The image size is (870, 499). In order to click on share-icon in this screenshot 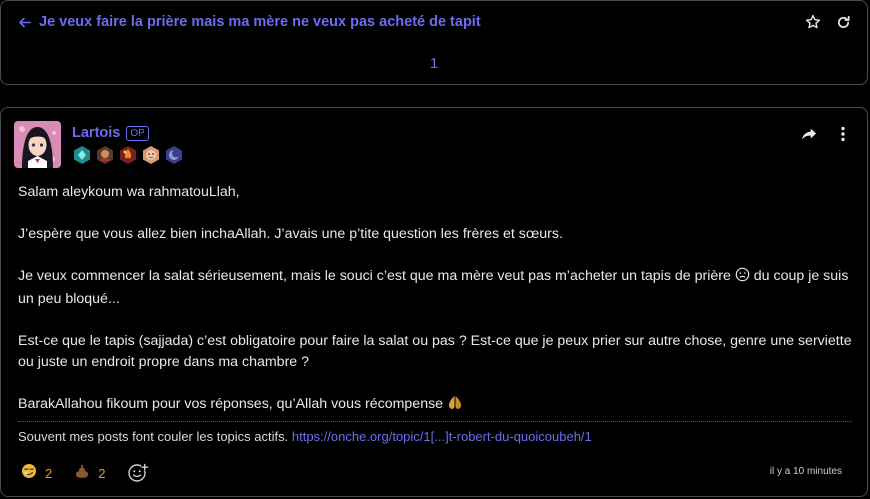, I will do `click(809, 134)`.